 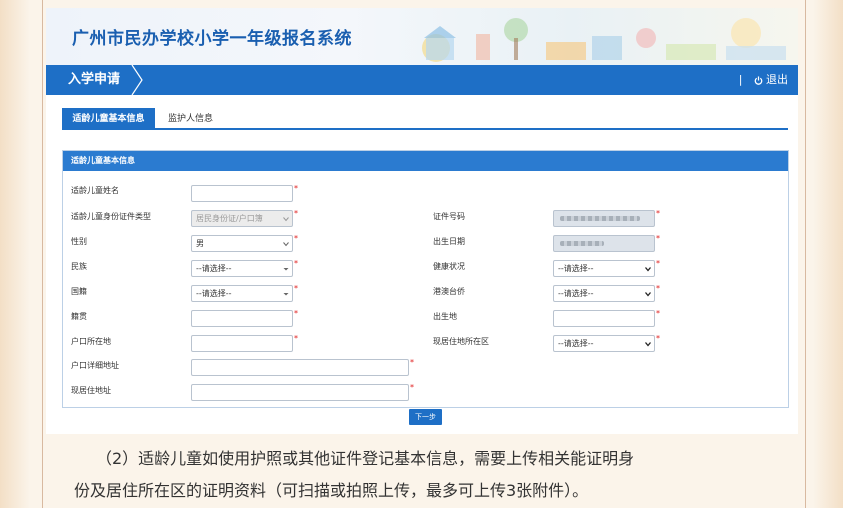 What do you see at coordinates (576, 293) in the screenshot?
I see `hk-macao-tw-value: --请选择--` at bounding box center [576, 293].